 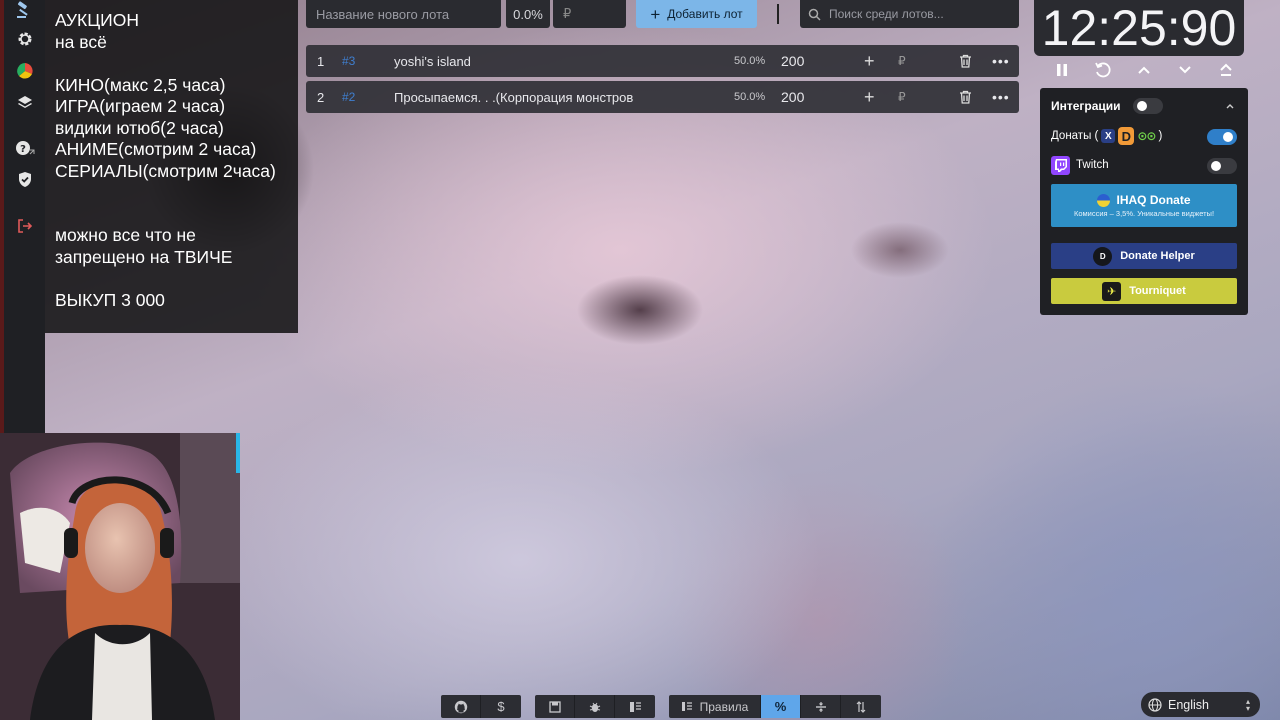 I want to click on donate-helper-label: Donate Helper, so click(x=1157, y=256).